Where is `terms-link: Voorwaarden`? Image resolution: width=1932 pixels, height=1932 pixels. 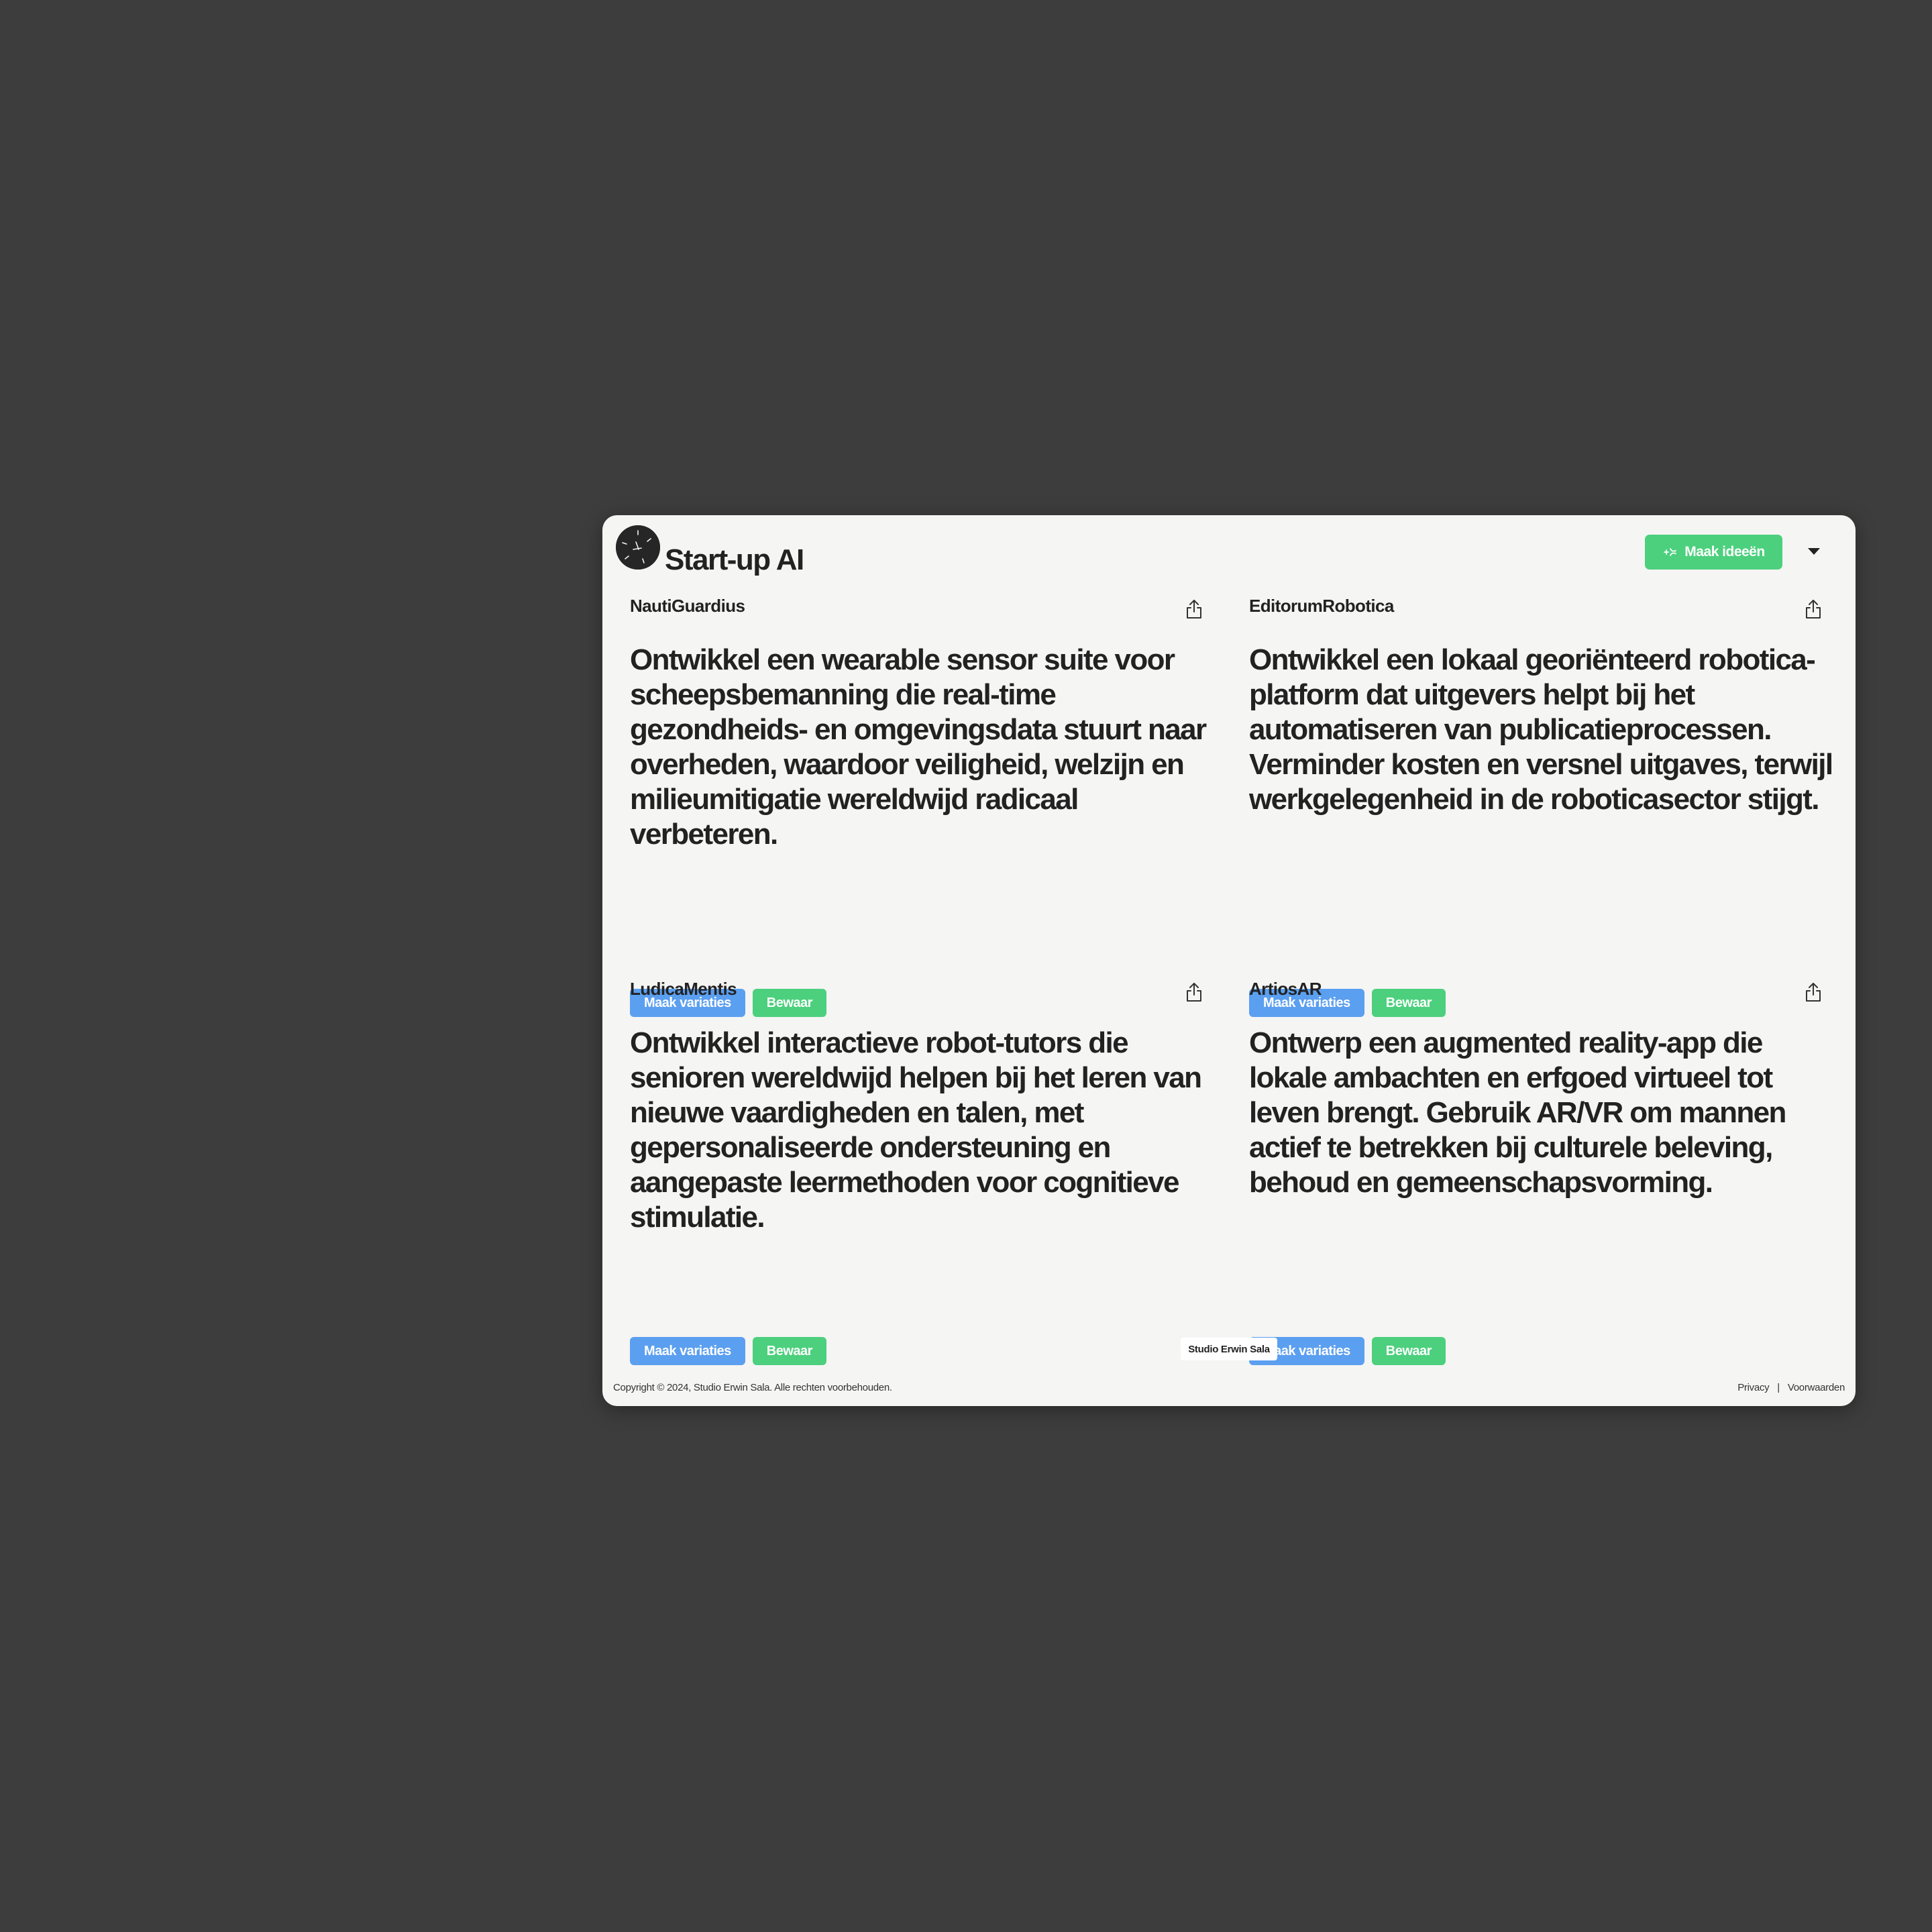 terms-link: Voorwaarden is located at coordinates (1816, 1387).